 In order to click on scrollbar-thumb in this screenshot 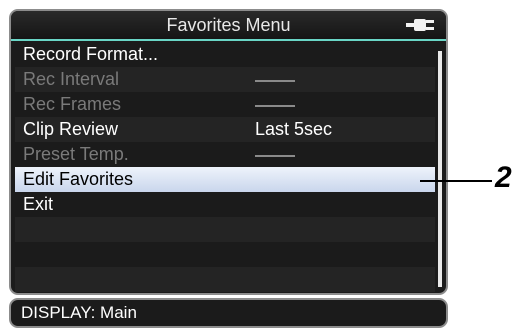, I will do `click(440, 169)`.